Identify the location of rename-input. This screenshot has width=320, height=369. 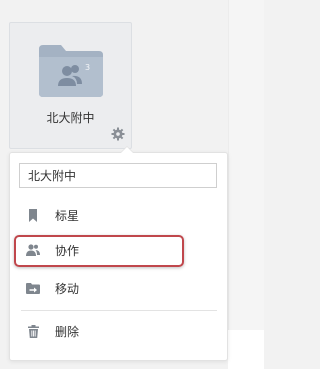
(118, 175).